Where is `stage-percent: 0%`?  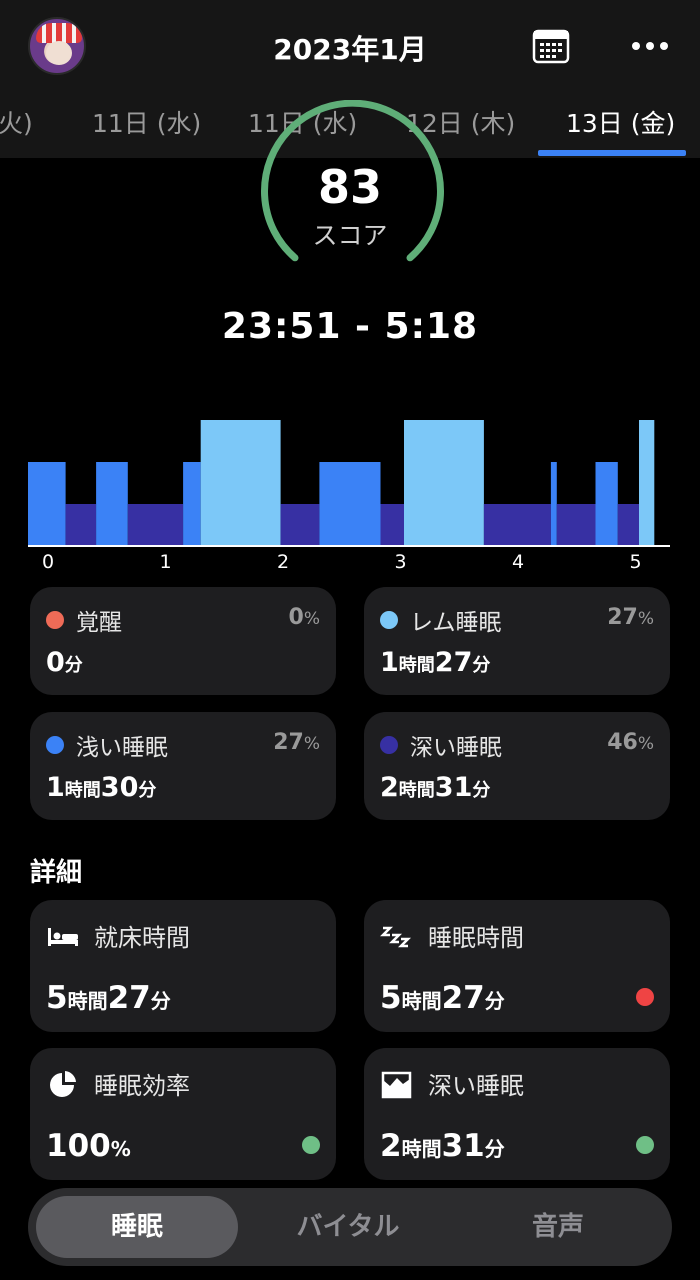 stage-percent: 0% is located at coordinates (304, 617).